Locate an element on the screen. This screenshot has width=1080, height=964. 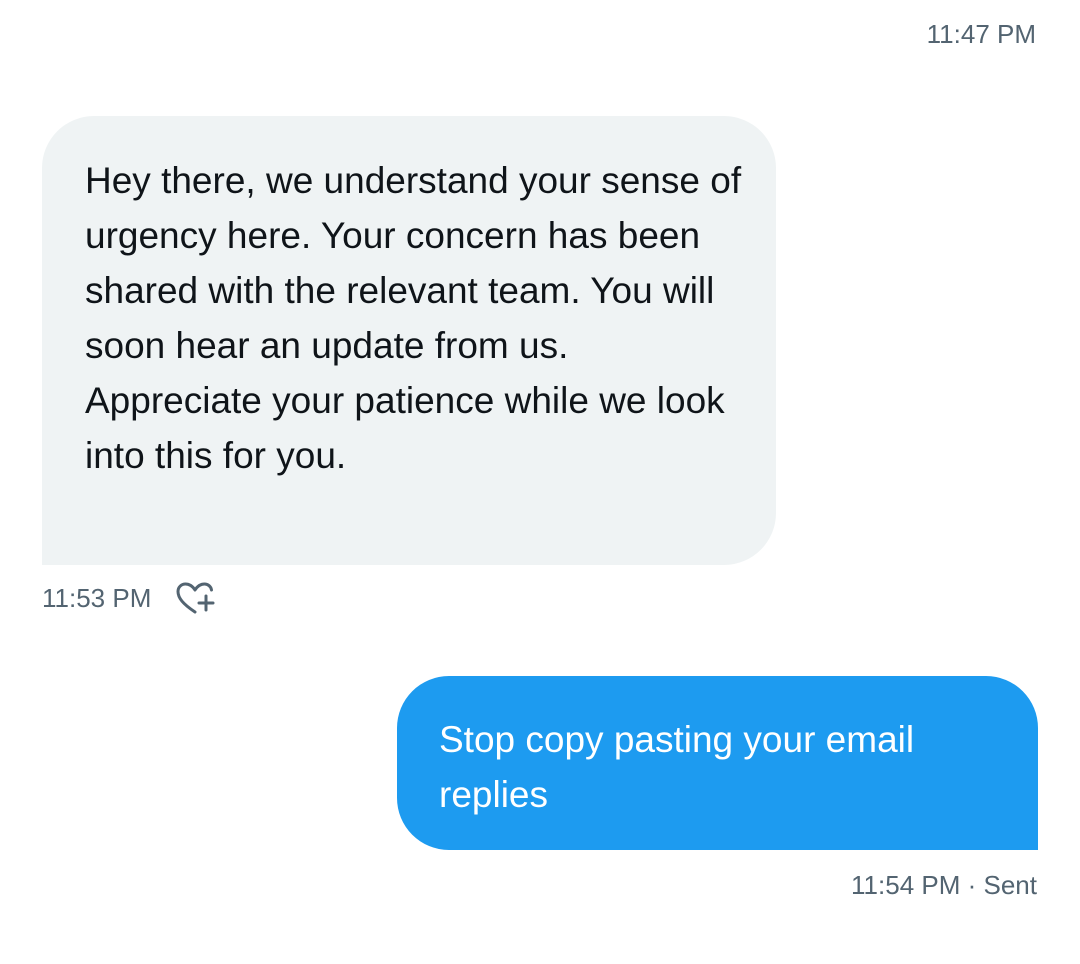
heart-plus-icon is located at coordinates (195, 598).